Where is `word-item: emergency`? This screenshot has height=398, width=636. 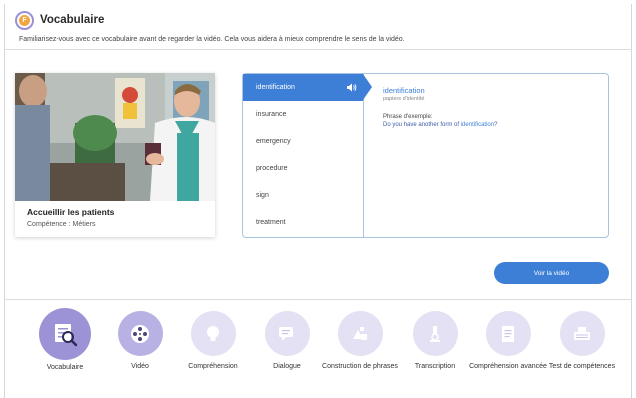
word-item: emergency is located at coordinates (303, 141).